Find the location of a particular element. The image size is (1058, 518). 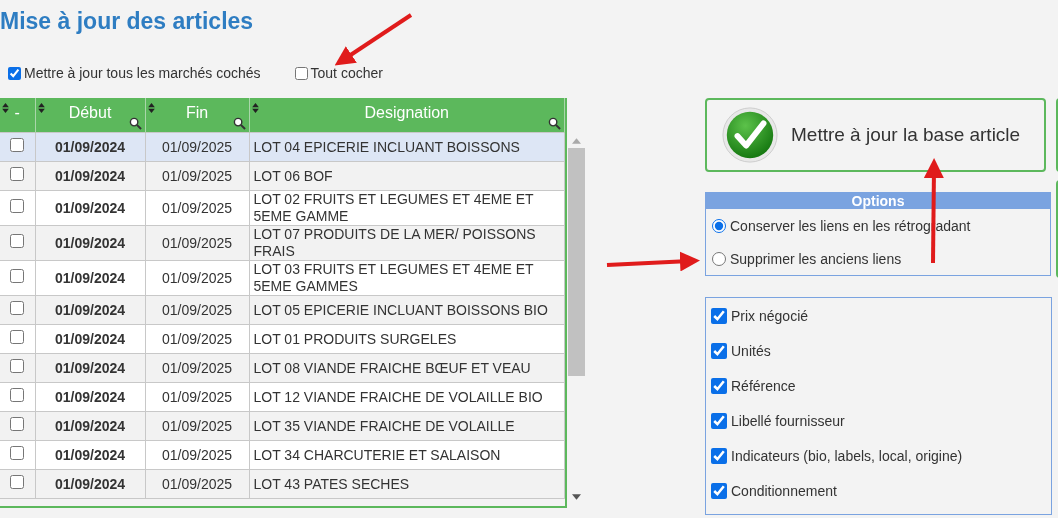

checkbox-label: Tout cocher is located at coordinates (346, 73).